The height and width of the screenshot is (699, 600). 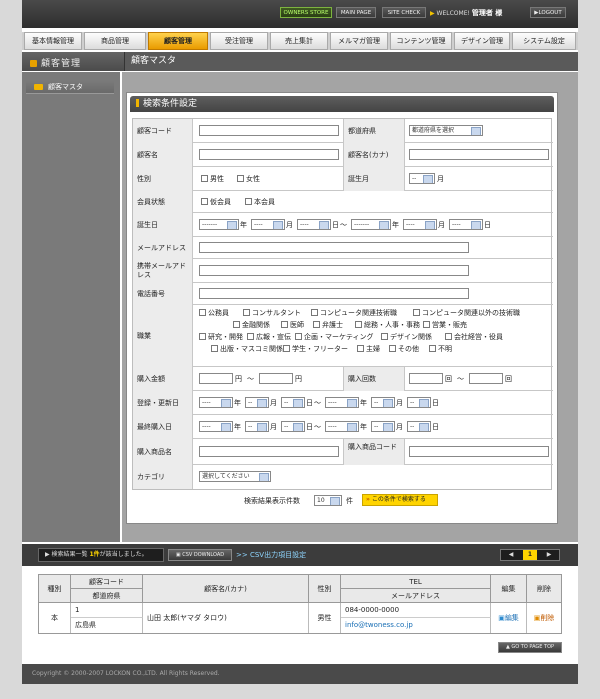 I want to click on table-cell-email: info@twoness.co.jp, so click(x=416, y=625).